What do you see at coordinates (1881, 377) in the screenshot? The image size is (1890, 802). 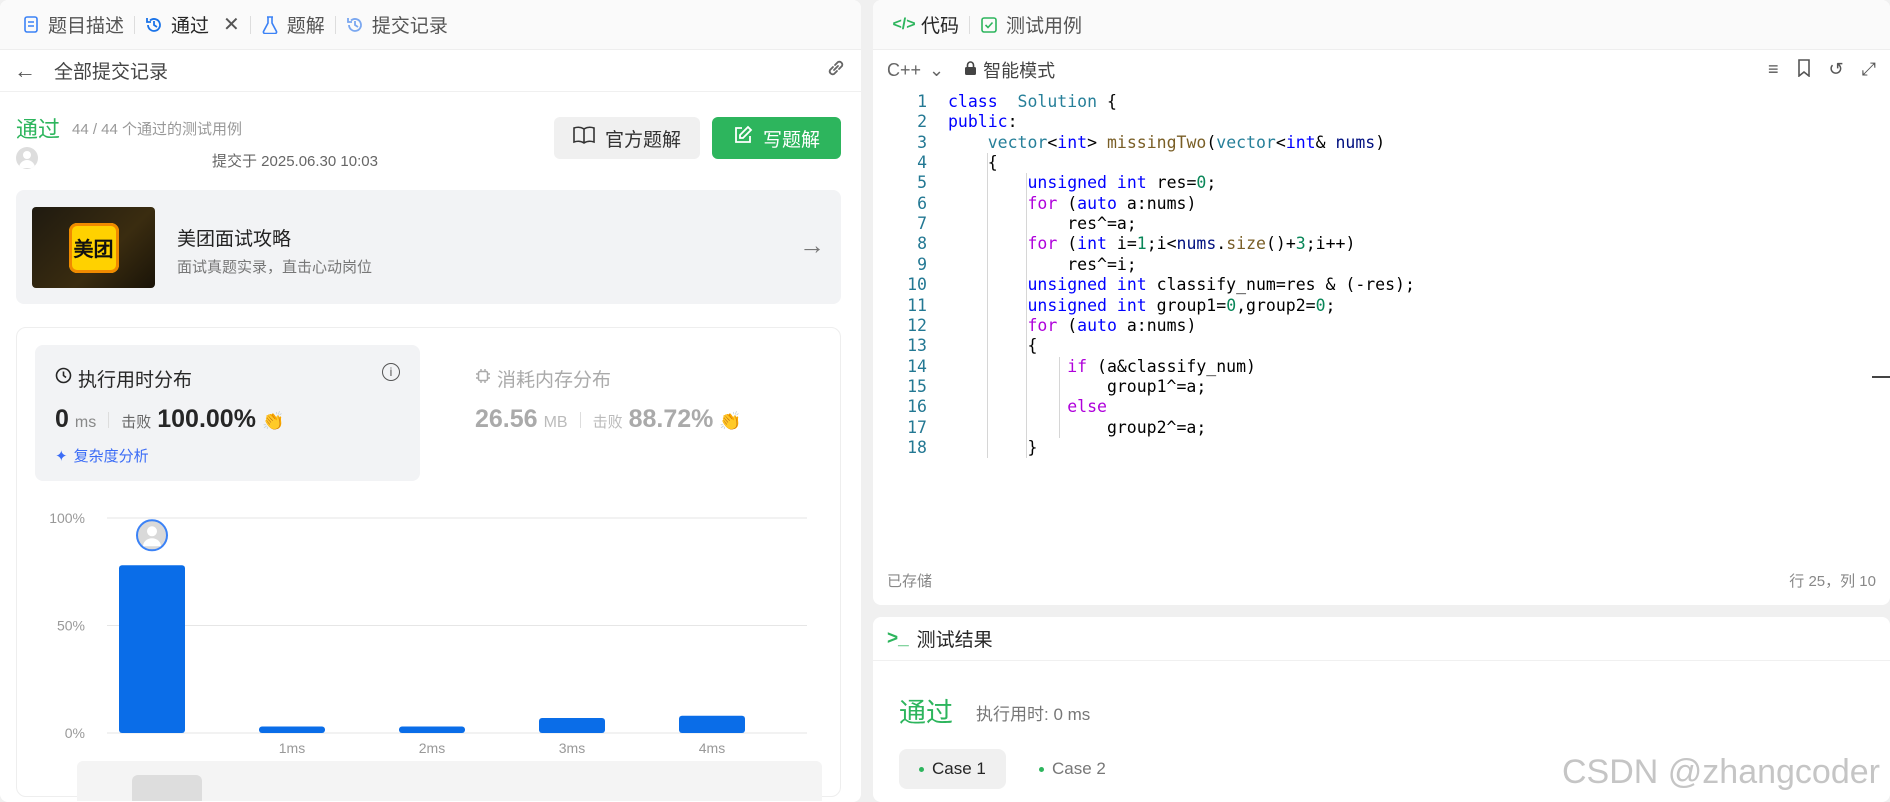 I see `scrollbar-marker` at bounding box center [1881, 377].